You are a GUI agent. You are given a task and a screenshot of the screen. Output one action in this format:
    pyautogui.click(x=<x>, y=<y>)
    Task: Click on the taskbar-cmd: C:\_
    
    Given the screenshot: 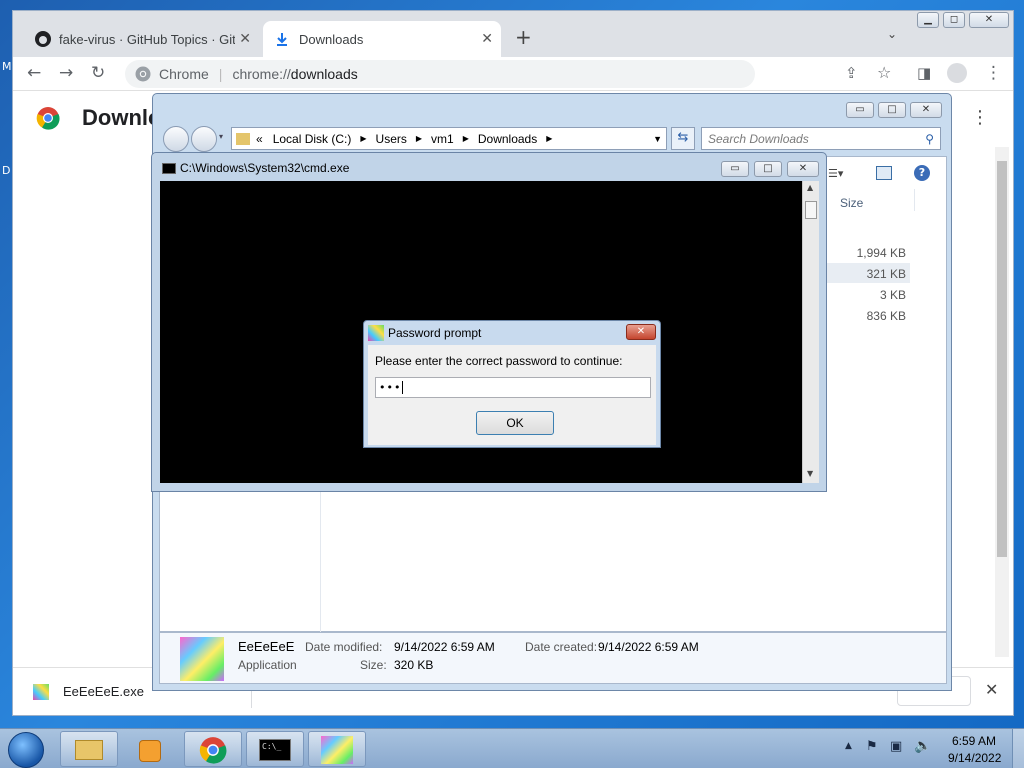 What is the action you would take?
    pyautogui.click(x=275, y=749)
    